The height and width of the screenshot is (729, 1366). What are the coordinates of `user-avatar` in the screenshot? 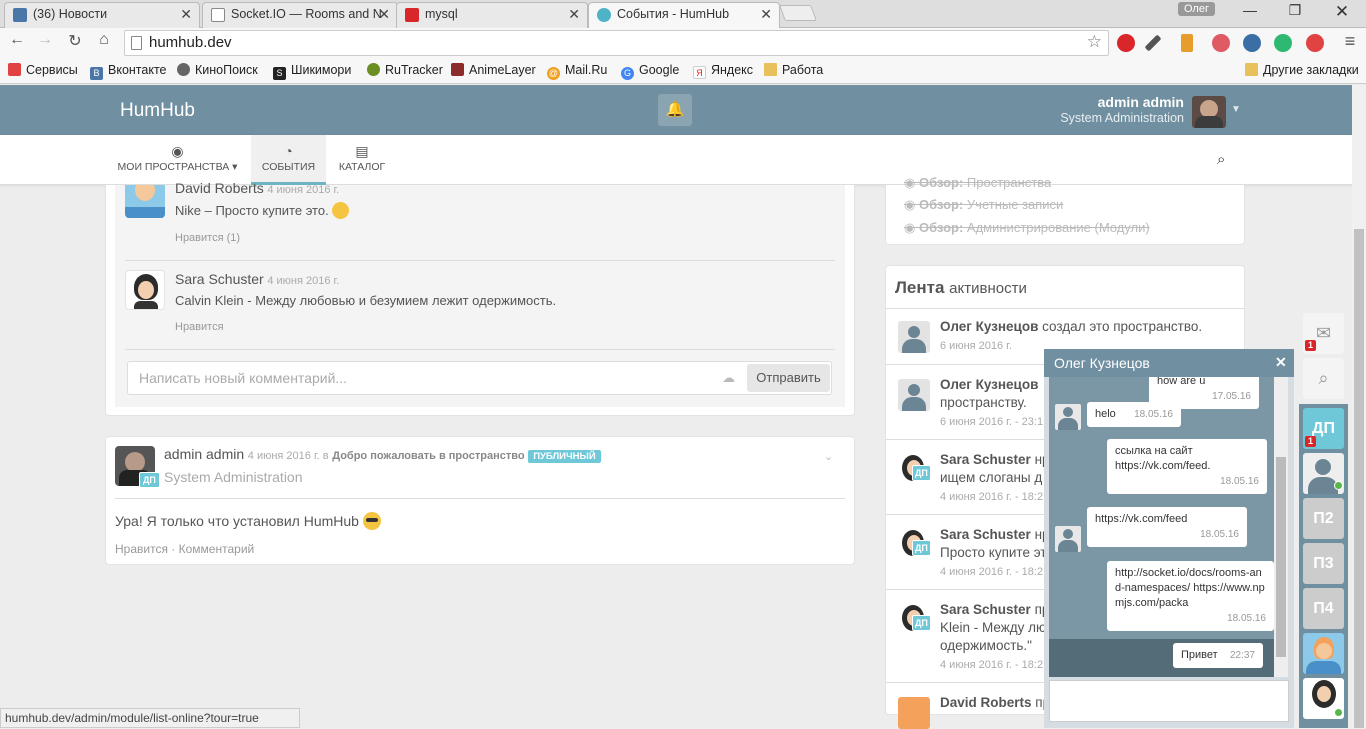 It's located at (1209, 112).